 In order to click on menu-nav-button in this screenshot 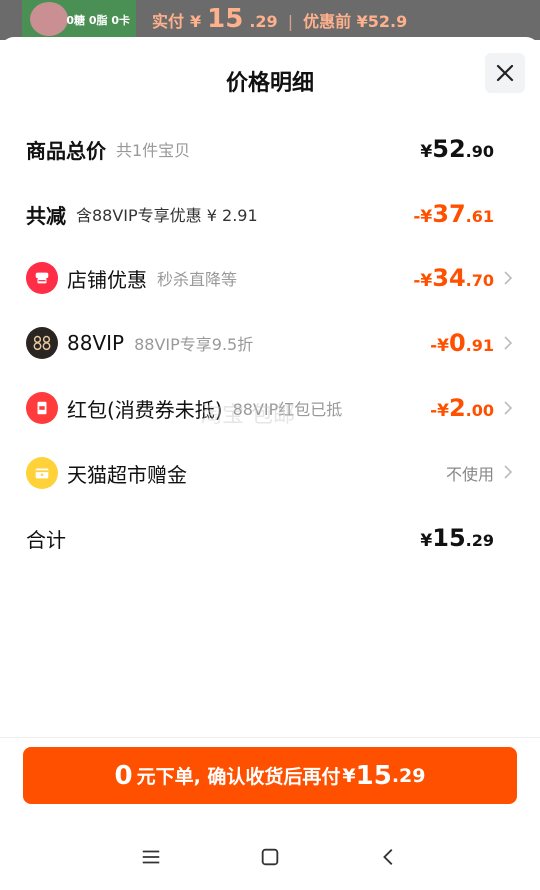, I will do `click(151, 857)`.